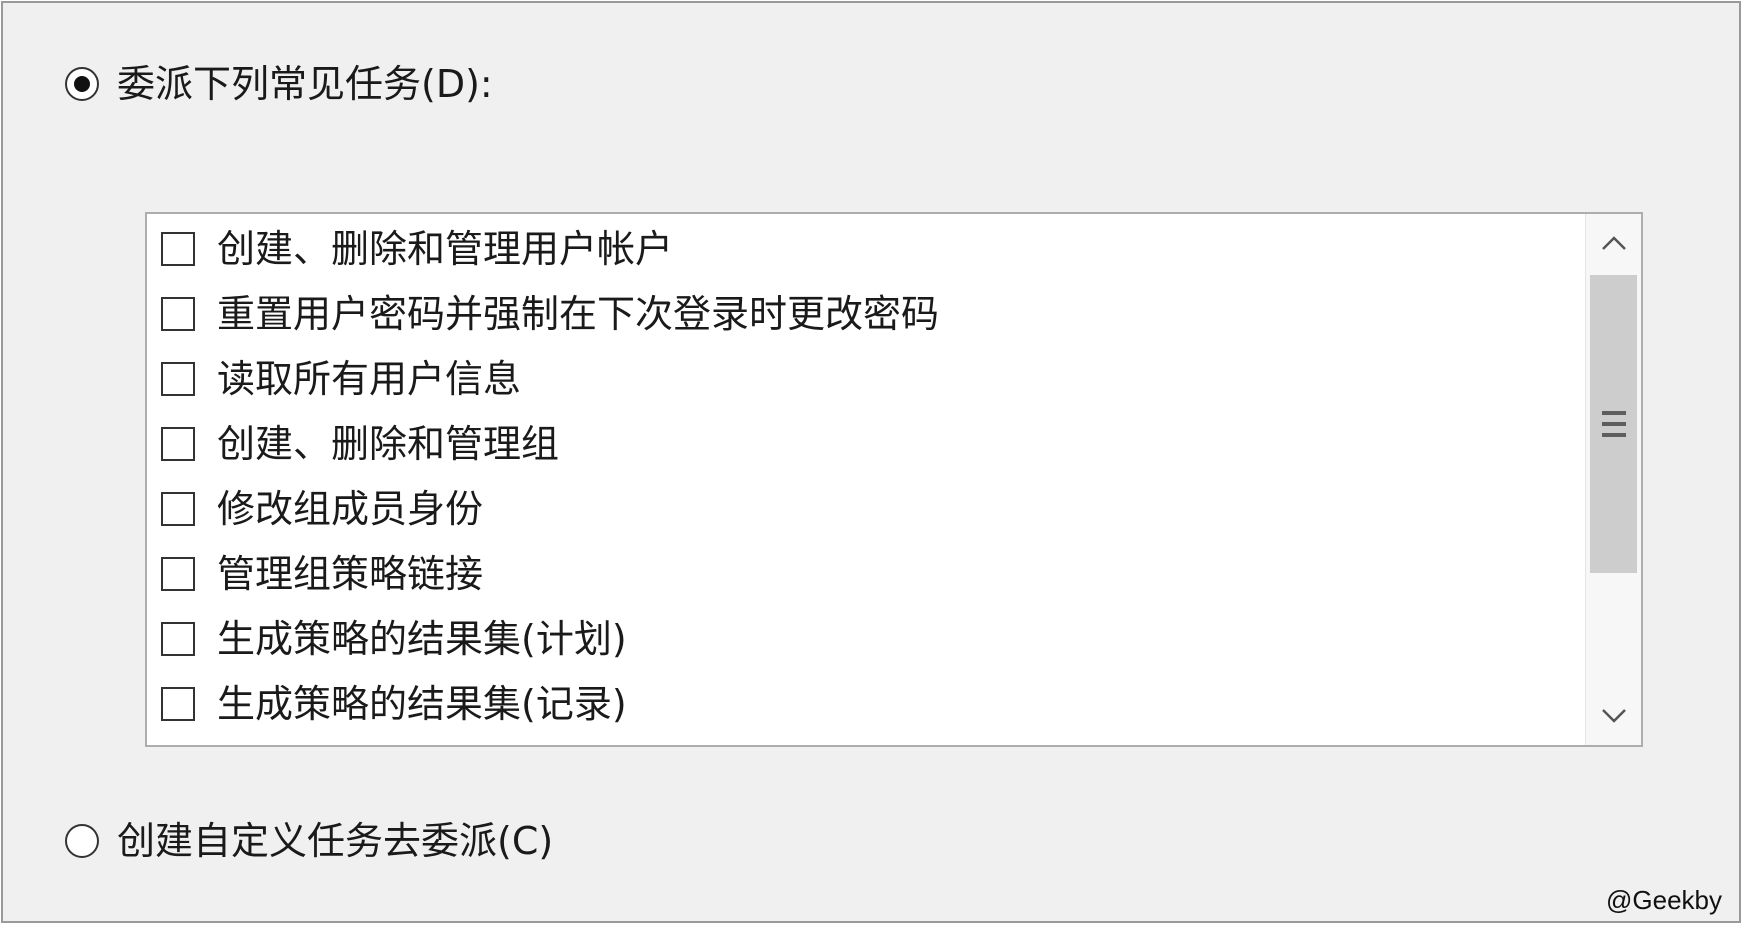 Image resolution: width=1746 pixels, height=930 pixels. Describe the element at coordinates (872, 573) in the screenshot. I see `task-item-manage-gpo-links: 管理组策略链接` at that location.